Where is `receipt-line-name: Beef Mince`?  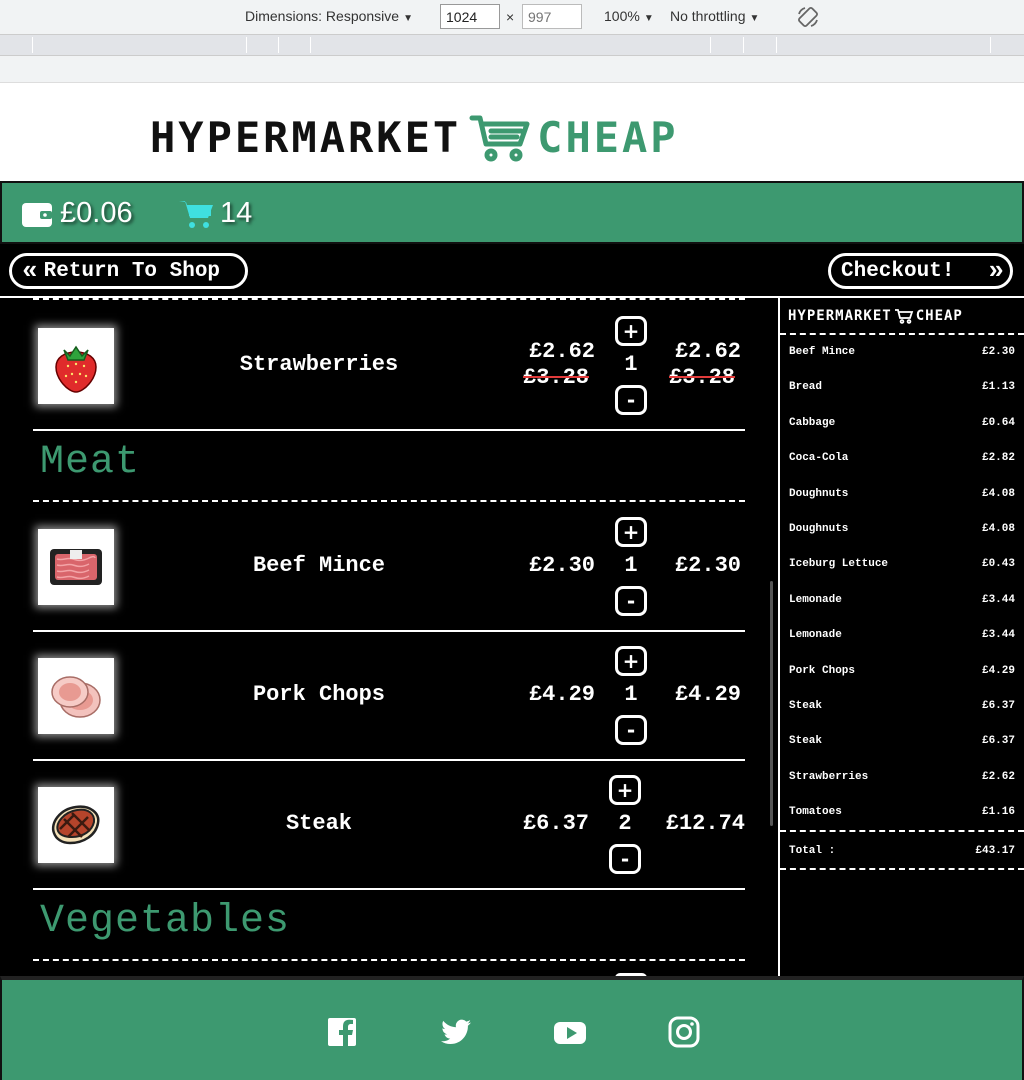 receipt-line-name: Beef Mince is located at coordinates (822, 352).